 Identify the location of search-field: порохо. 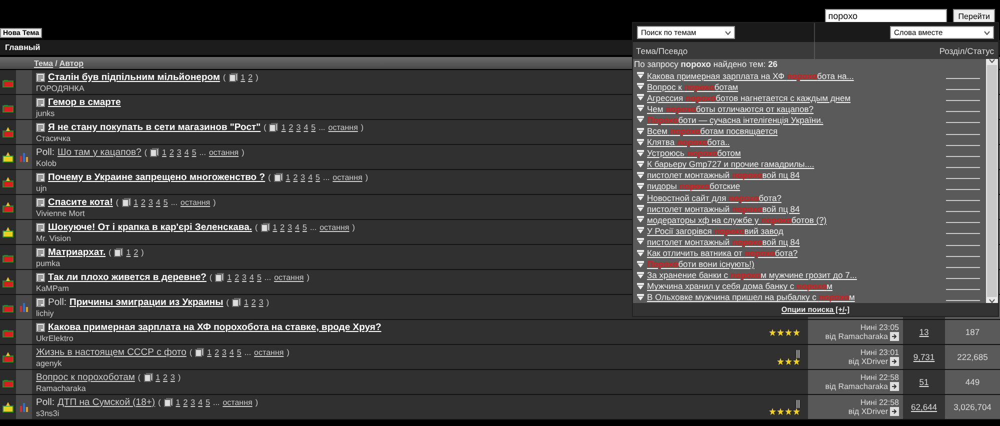
(886, 16).